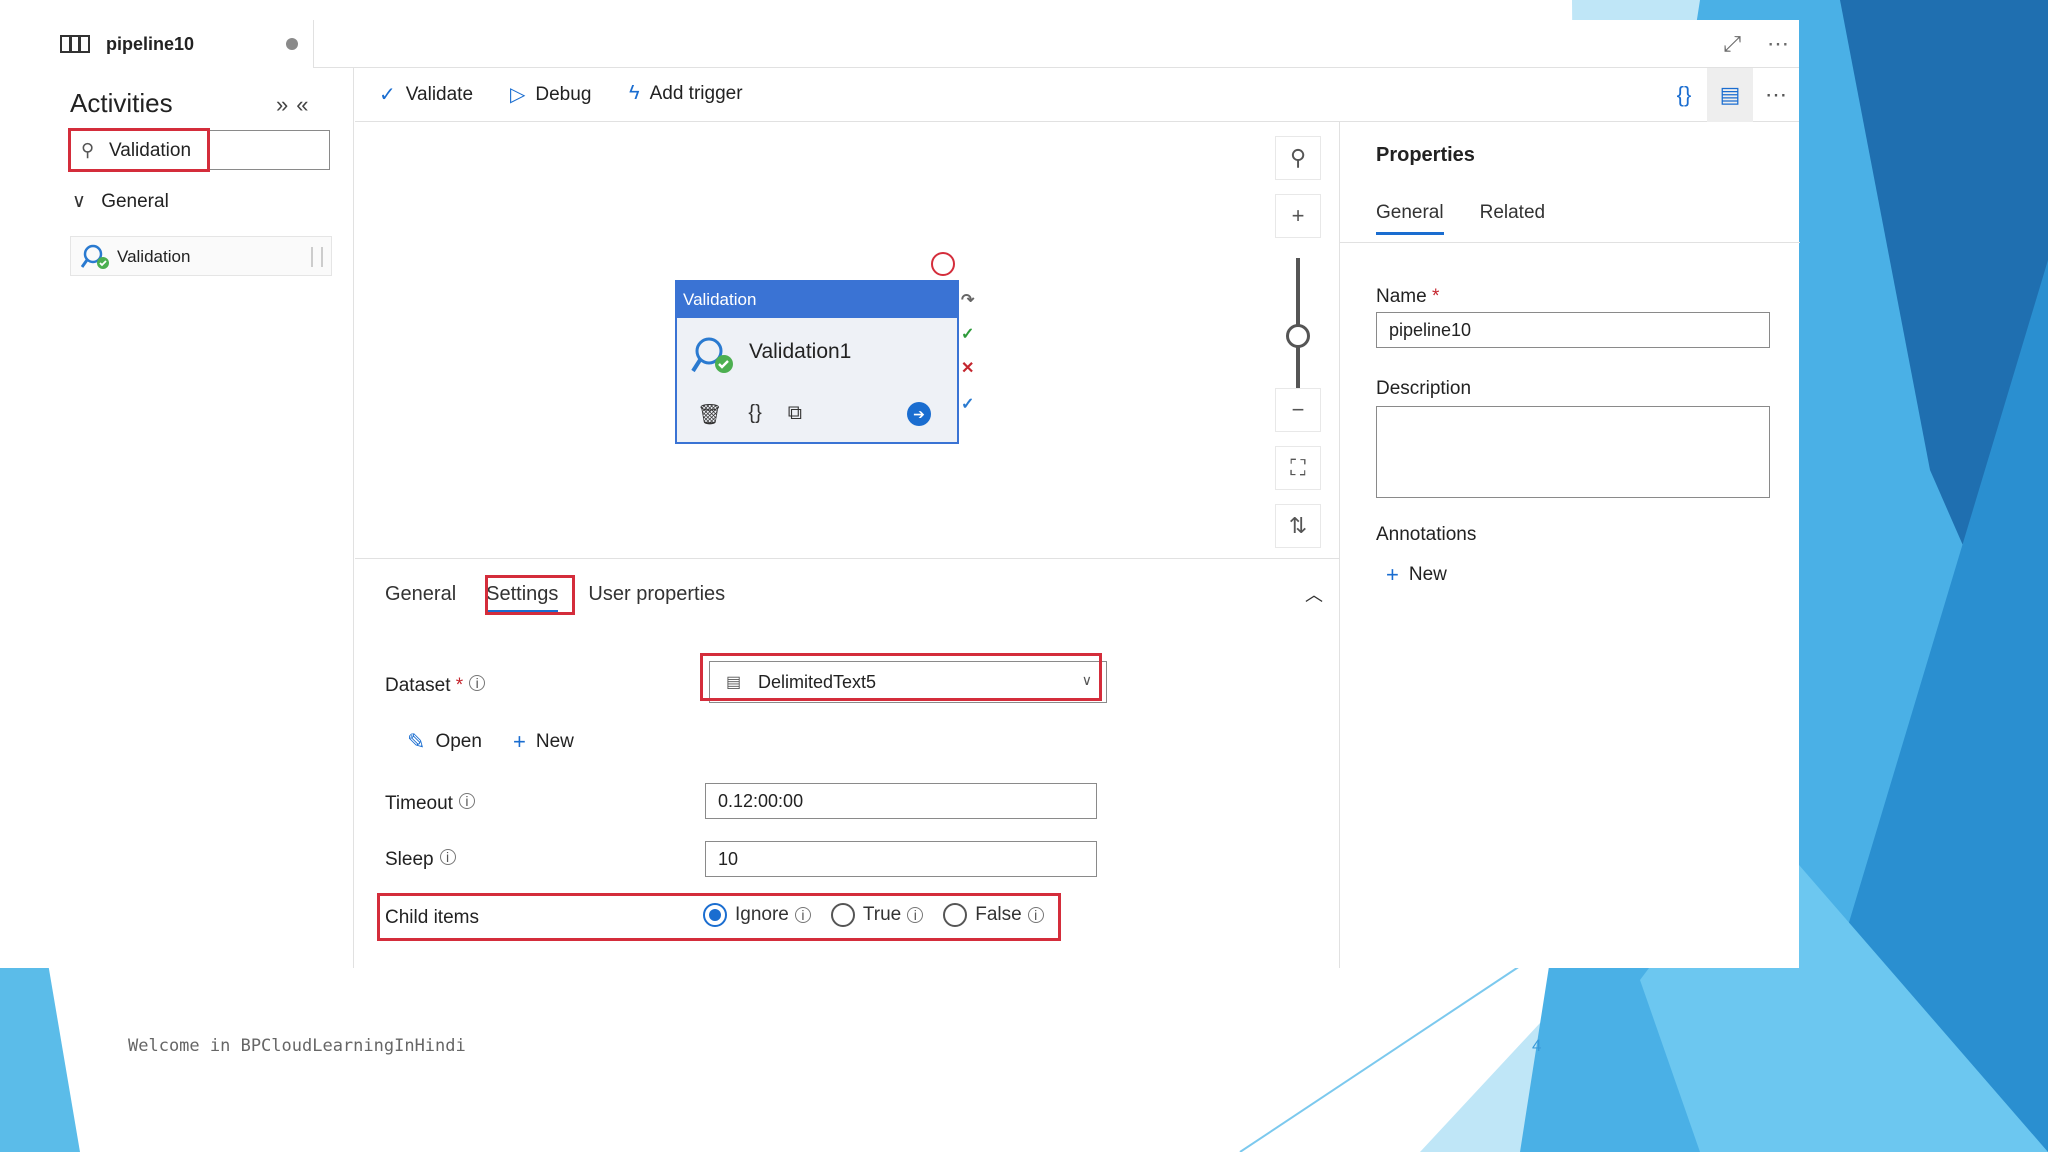 This screenshot has height=1152, width=2048. I want to click on slide-footer: Welcome in BPCloudLearningInHindi, so click(297, 1046).